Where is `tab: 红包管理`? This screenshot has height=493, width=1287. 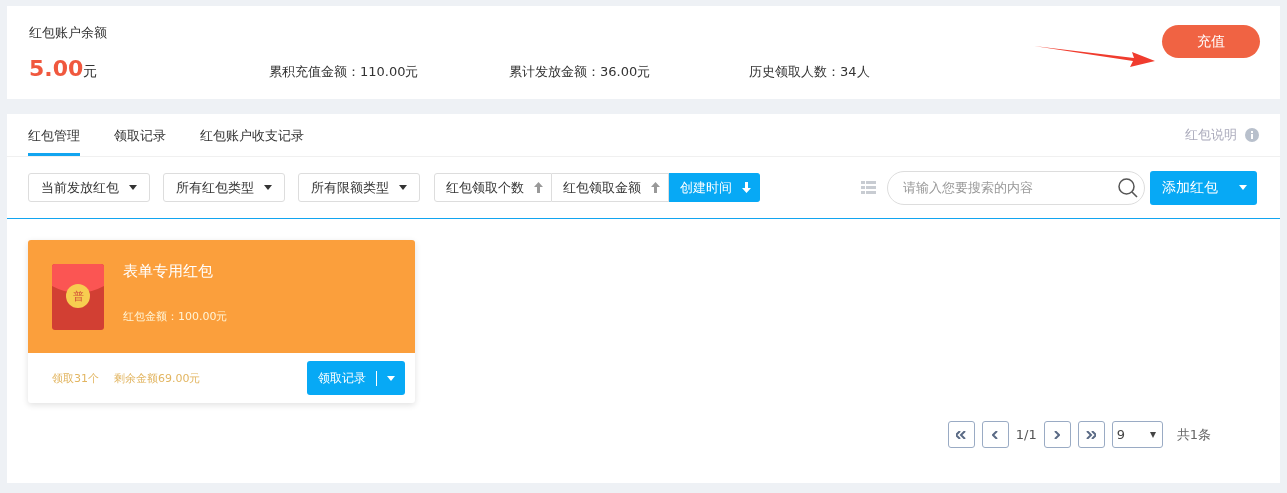 tab: 红包管理 is located at coordinates (54, 135).